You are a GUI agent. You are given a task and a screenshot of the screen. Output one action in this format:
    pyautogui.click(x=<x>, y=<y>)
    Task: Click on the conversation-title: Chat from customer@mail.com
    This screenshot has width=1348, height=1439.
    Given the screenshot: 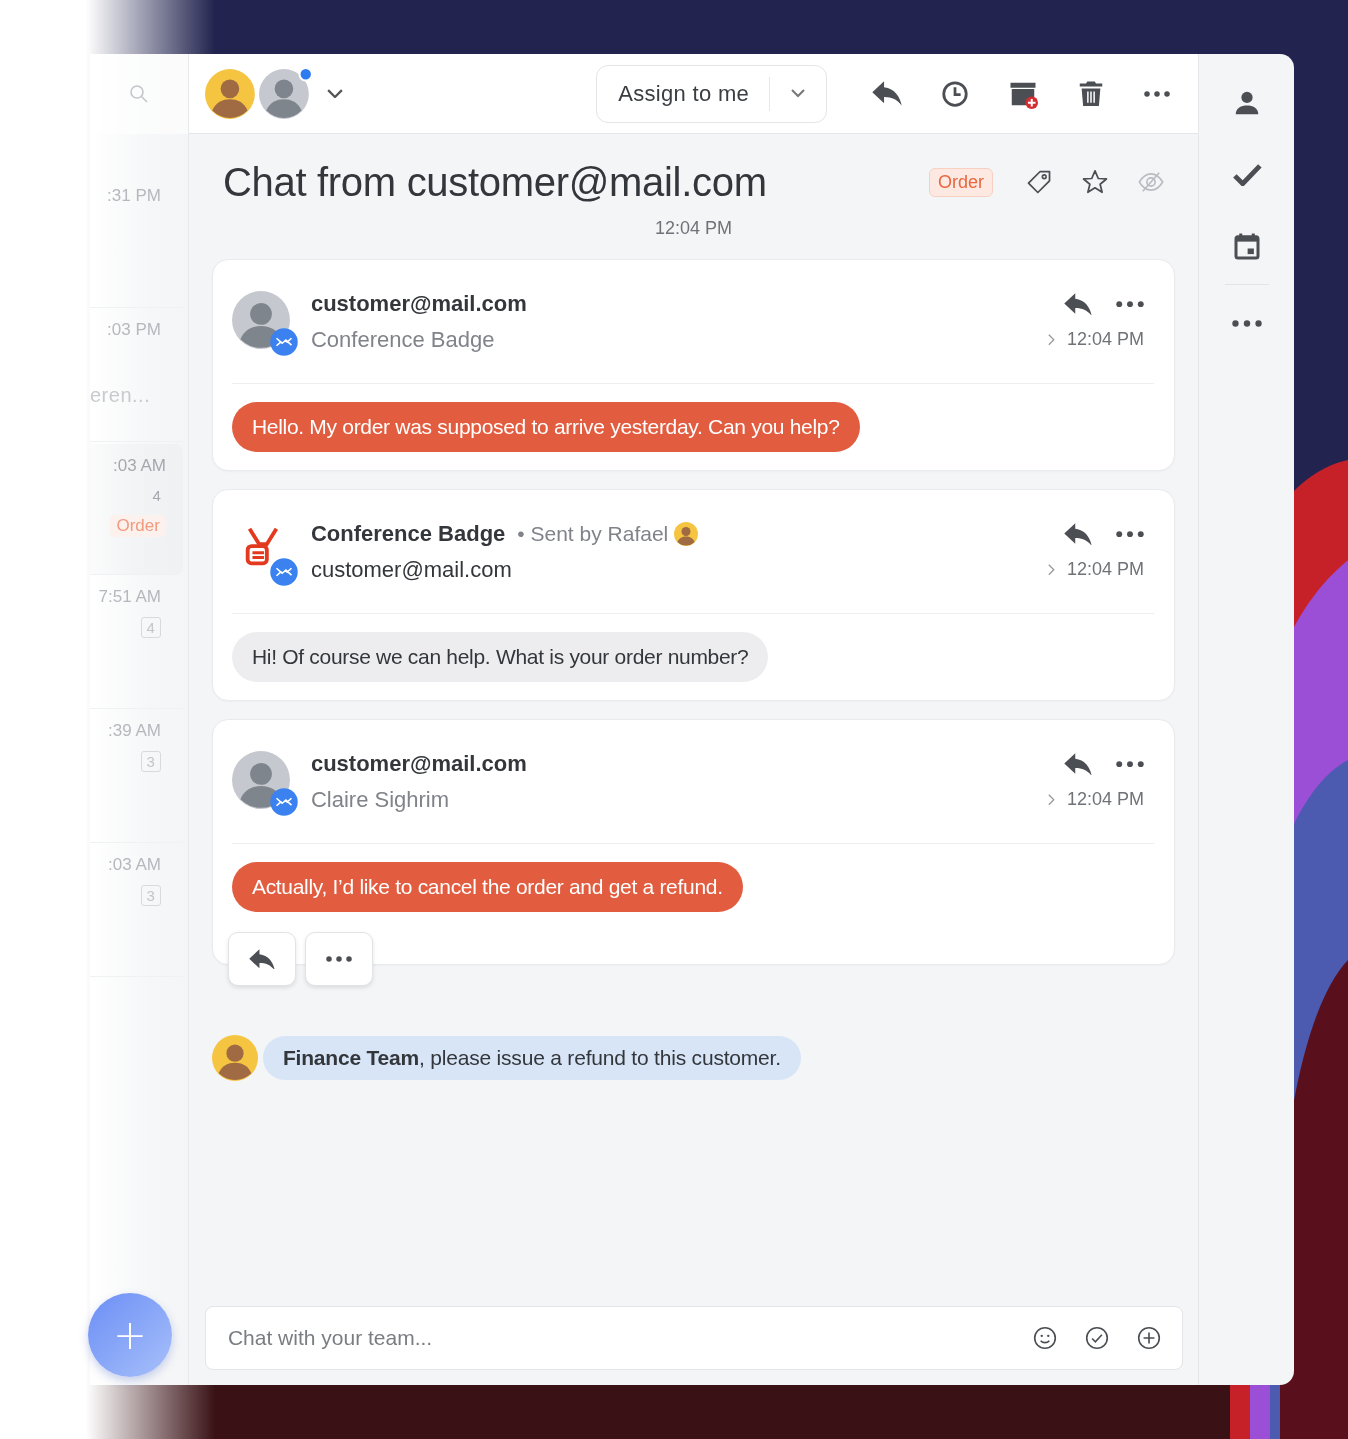 What is the action you would take?
    pyautogui.click(x=495, y=182)
    